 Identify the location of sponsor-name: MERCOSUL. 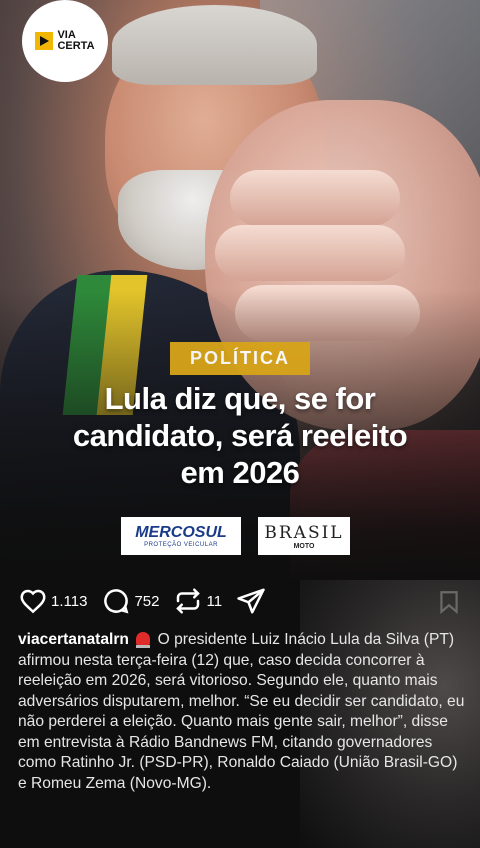
(181, 532).